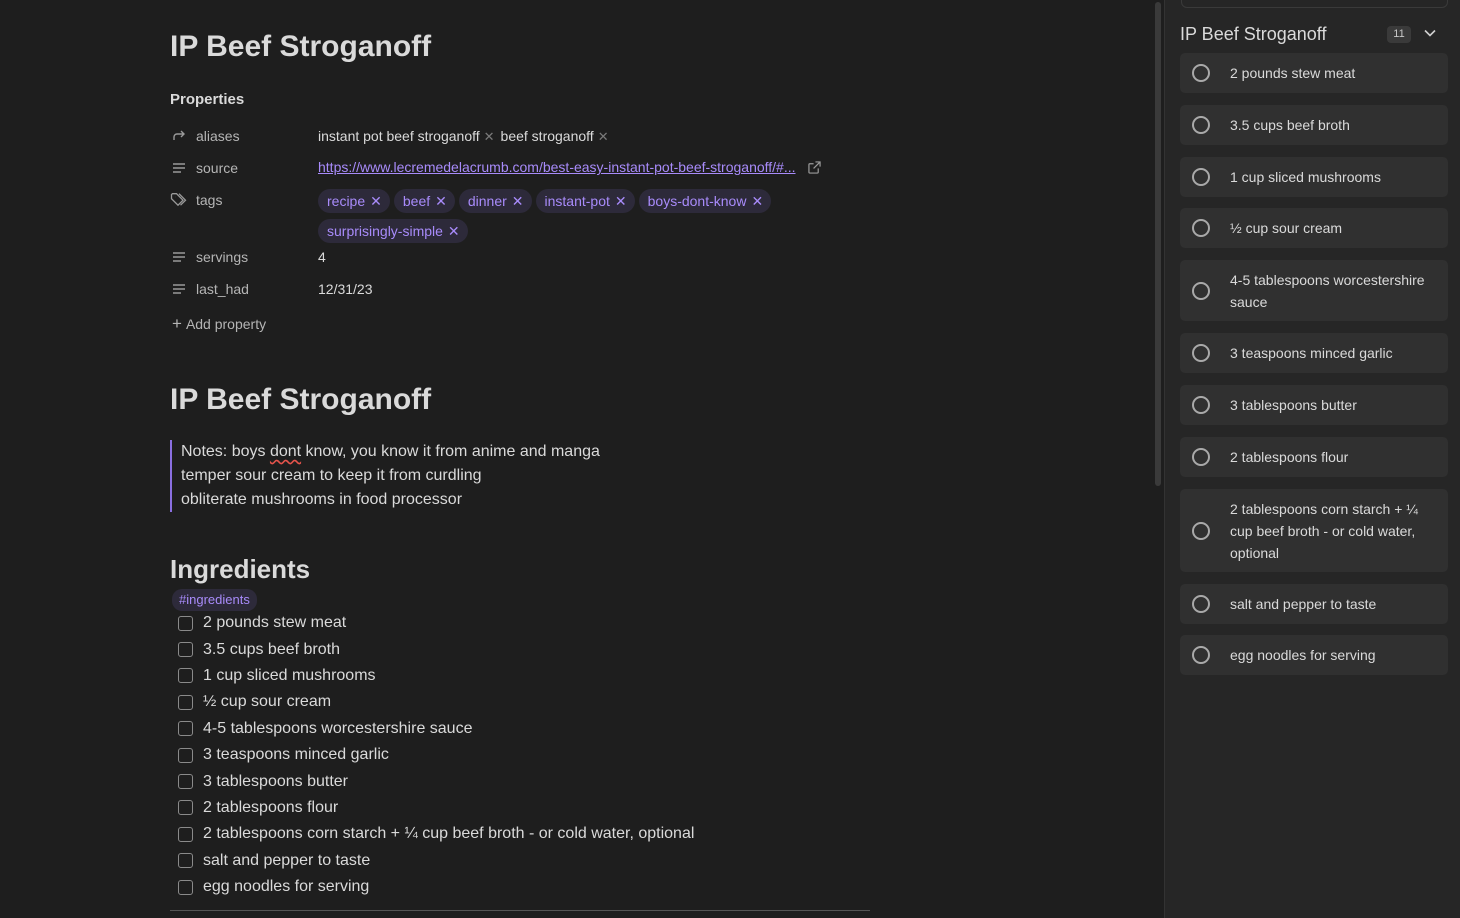  I want to click on checklist-item-text: 3 tablespoons butter, so click(275, 782).